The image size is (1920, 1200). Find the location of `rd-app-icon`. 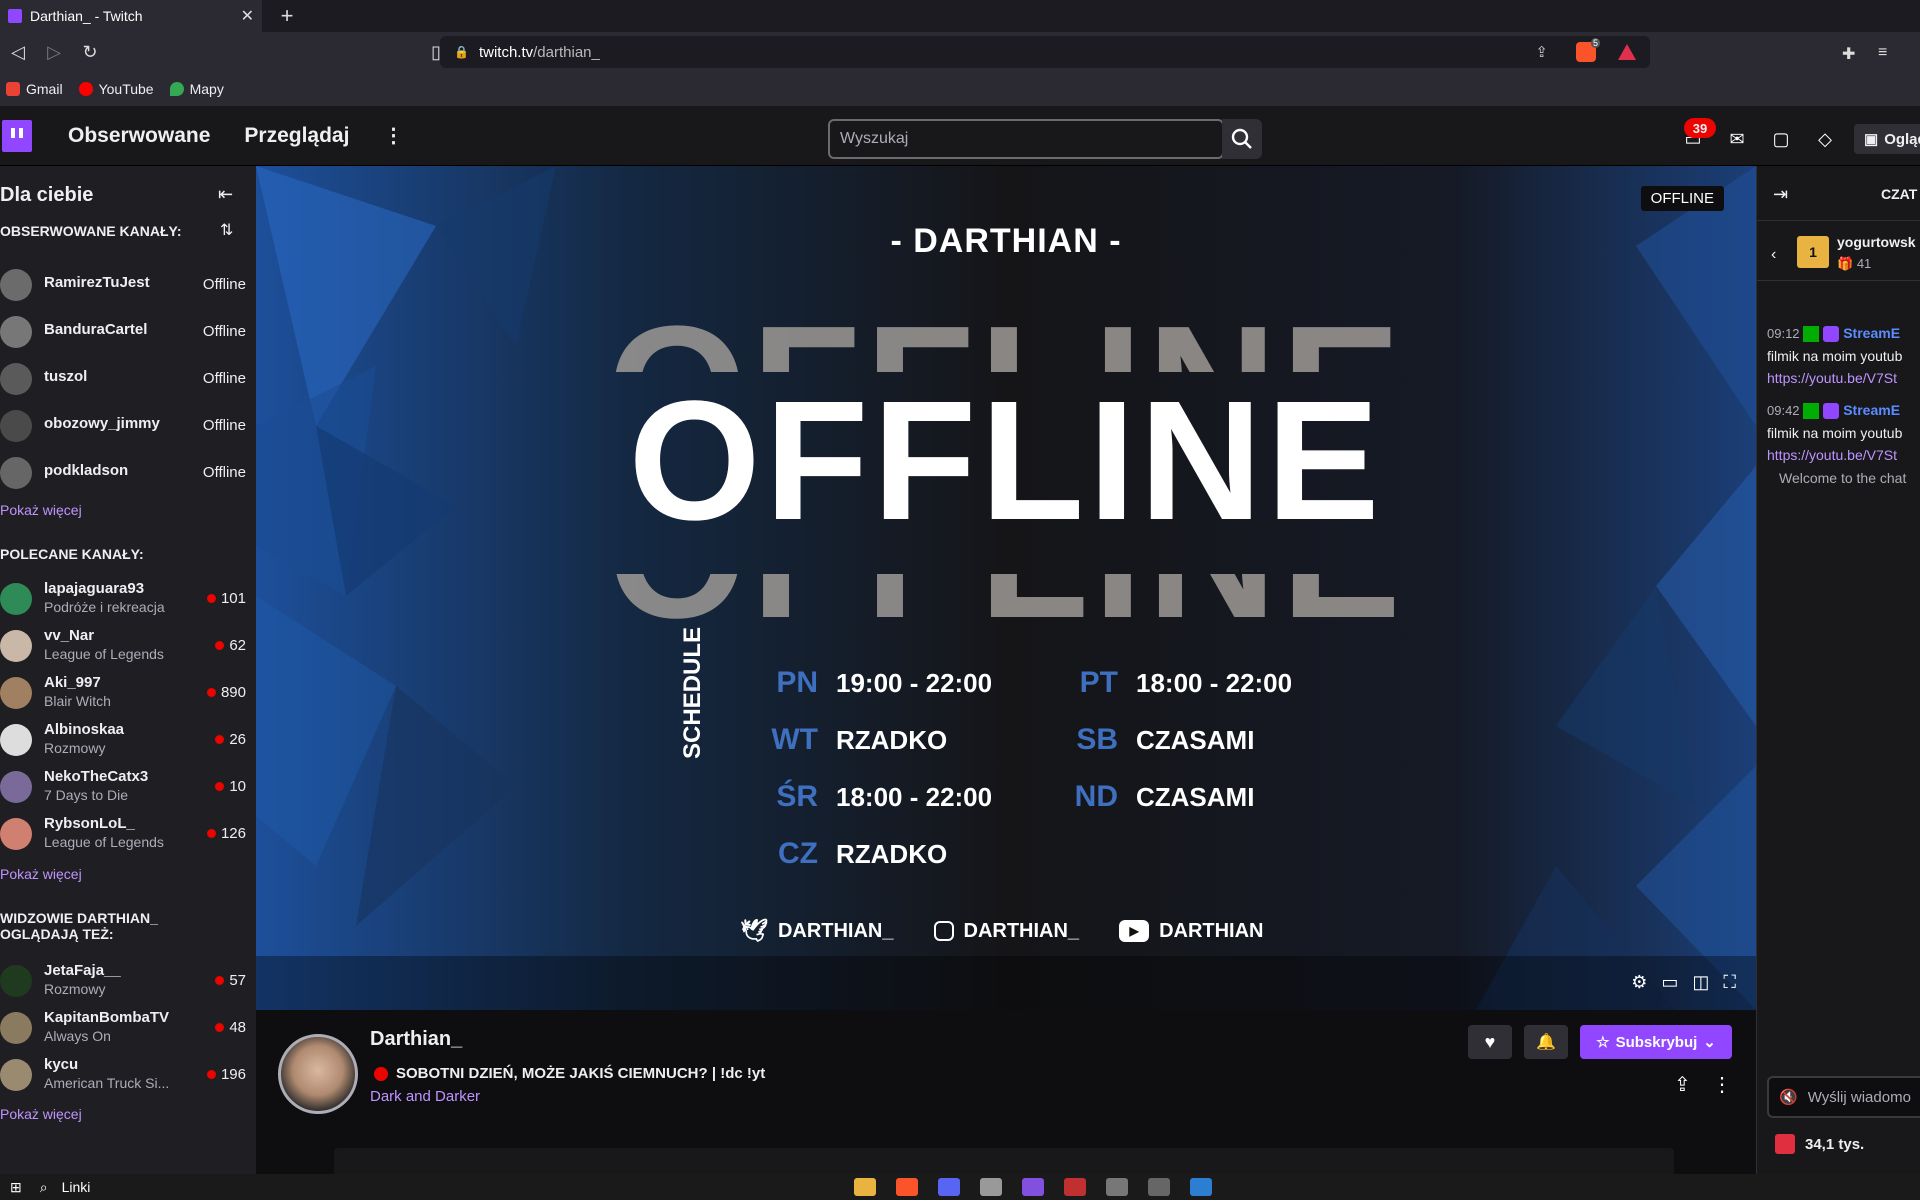

rd-app-icon is located at coordinates (1075, 1187).